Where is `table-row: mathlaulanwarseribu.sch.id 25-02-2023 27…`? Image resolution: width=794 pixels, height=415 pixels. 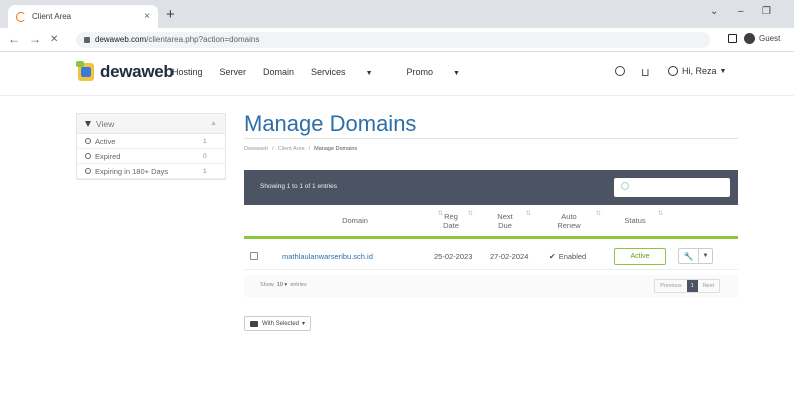 table-row: mathlaulanwarseribu.sch.id 25-02-2023 27… is located at coordinates (491, 256).